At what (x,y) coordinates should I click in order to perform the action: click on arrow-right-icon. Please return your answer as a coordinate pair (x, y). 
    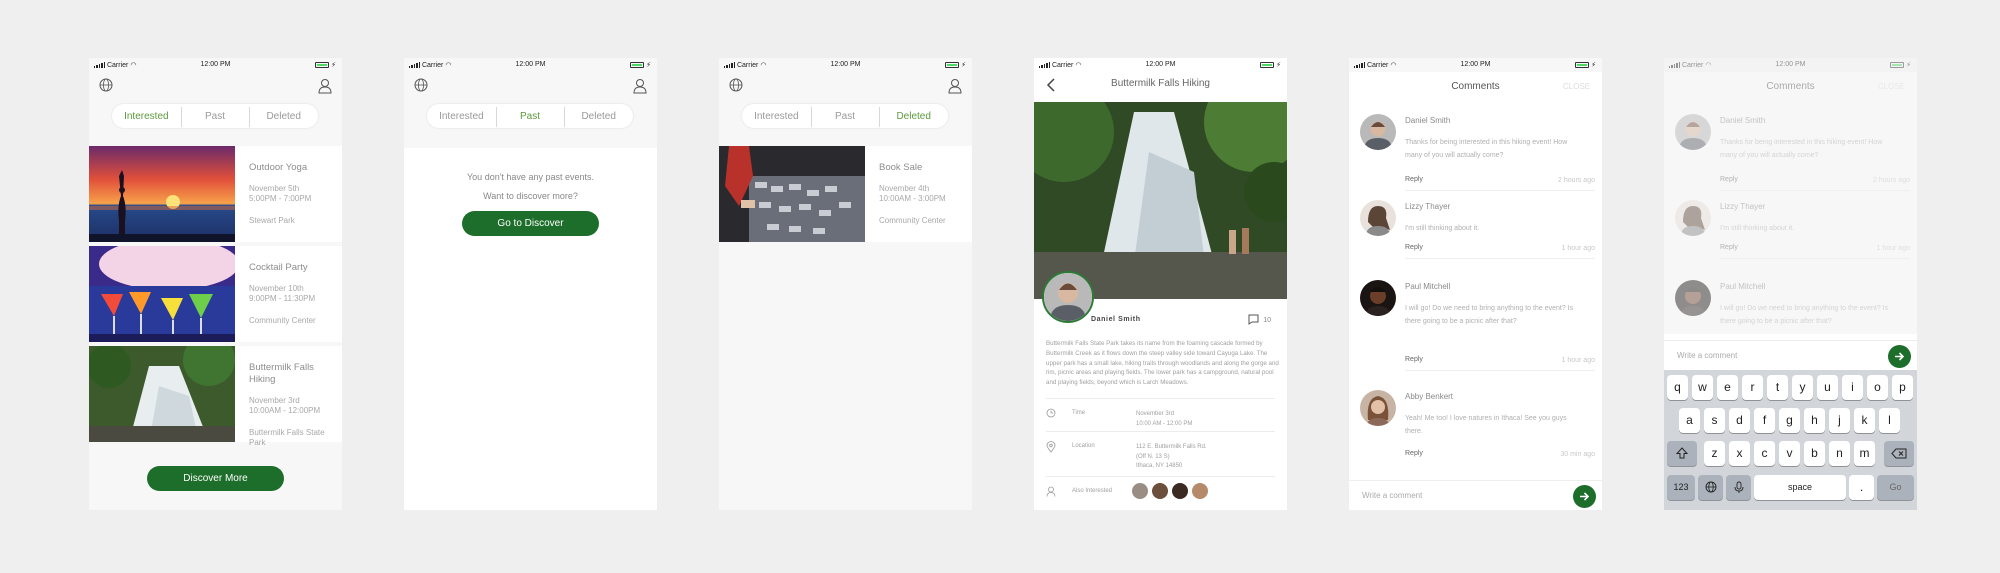
    Looking at the image, I should click on (1585, 496).